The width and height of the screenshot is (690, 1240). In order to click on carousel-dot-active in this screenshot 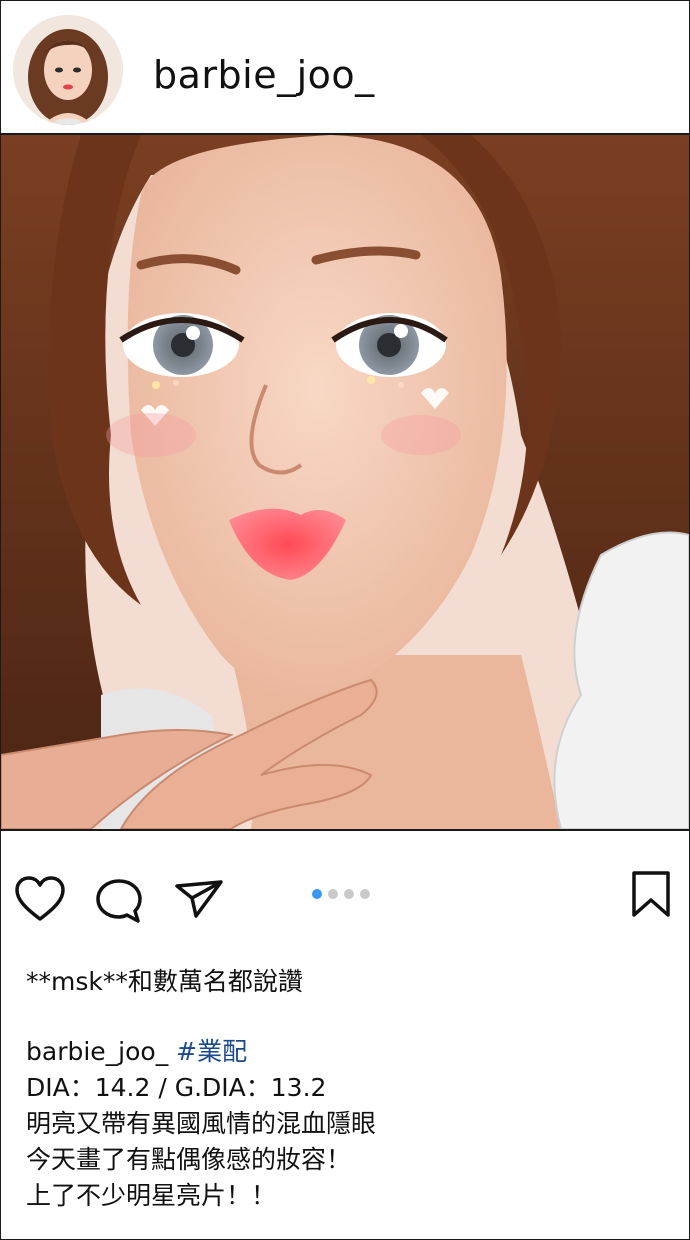, I will do `click(317, 894)`.